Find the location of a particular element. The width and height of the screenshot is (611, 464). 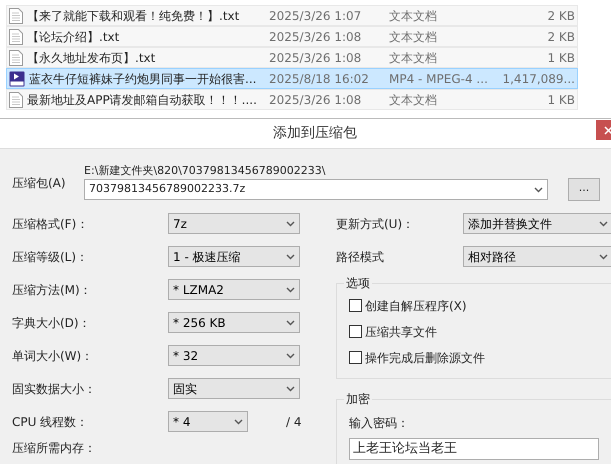

video-file-icon is located at coordinates (17, 78).